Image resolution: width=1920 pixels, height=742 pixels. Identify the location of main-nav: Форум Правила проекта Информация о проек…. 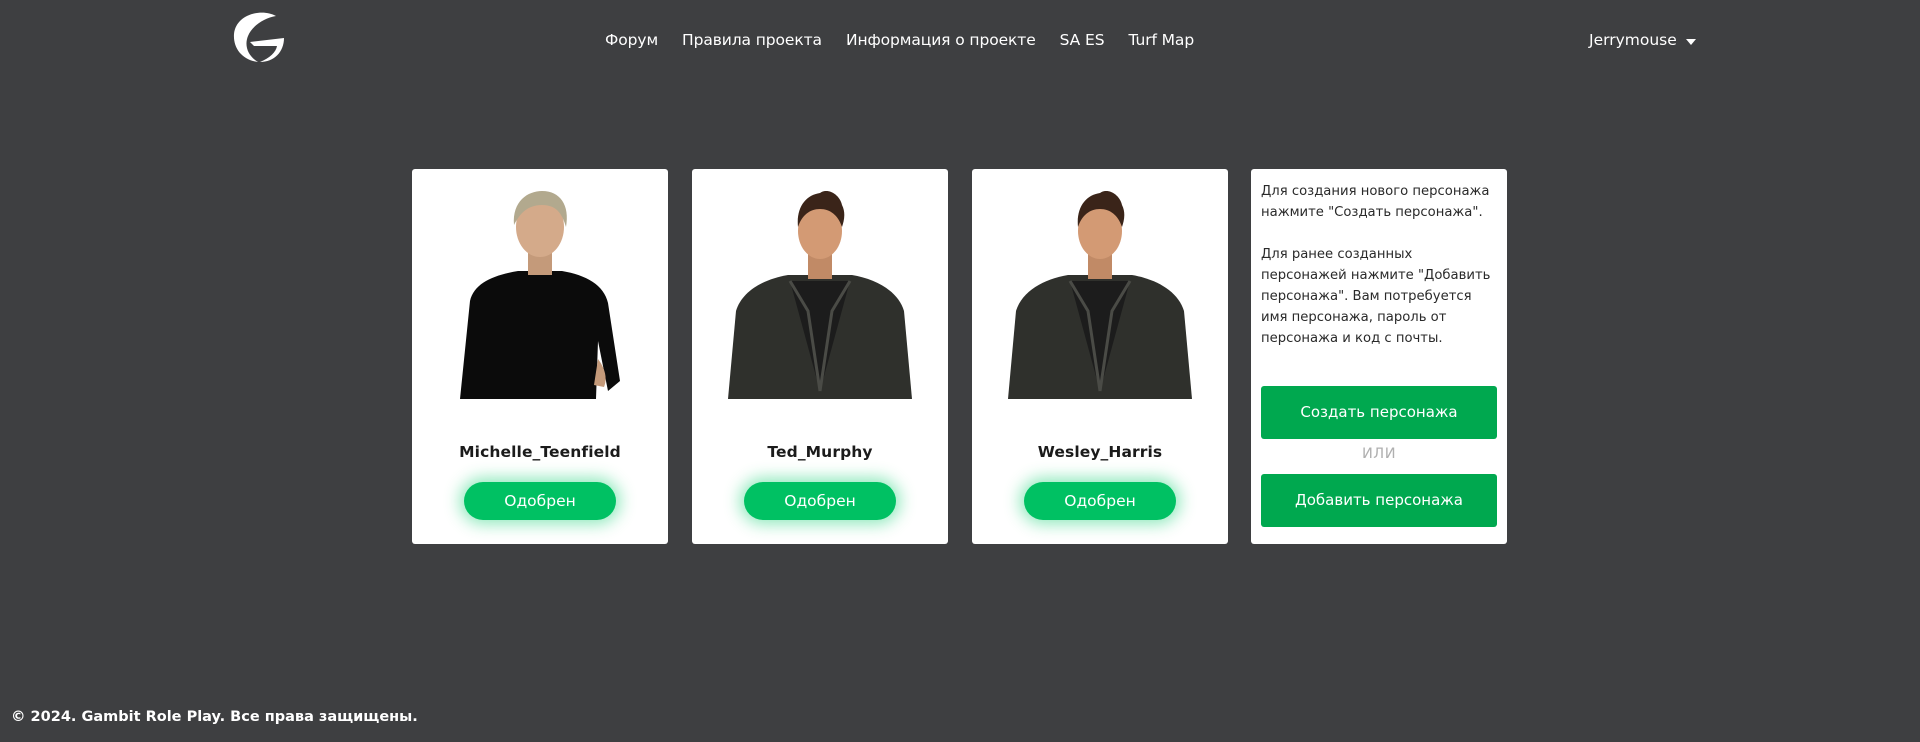
(911, 40).